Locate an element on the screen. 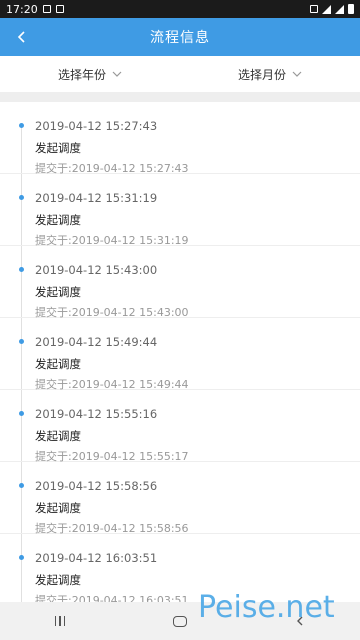  clipboard-notification-icon is located at coordinates (59, 9).